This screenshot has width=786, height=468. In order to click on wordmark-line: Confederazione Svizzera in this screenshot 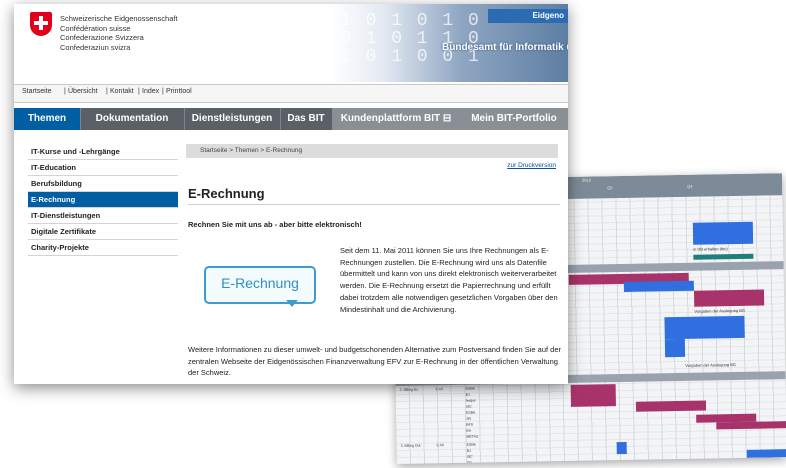, I will do `click(102, 37)`.